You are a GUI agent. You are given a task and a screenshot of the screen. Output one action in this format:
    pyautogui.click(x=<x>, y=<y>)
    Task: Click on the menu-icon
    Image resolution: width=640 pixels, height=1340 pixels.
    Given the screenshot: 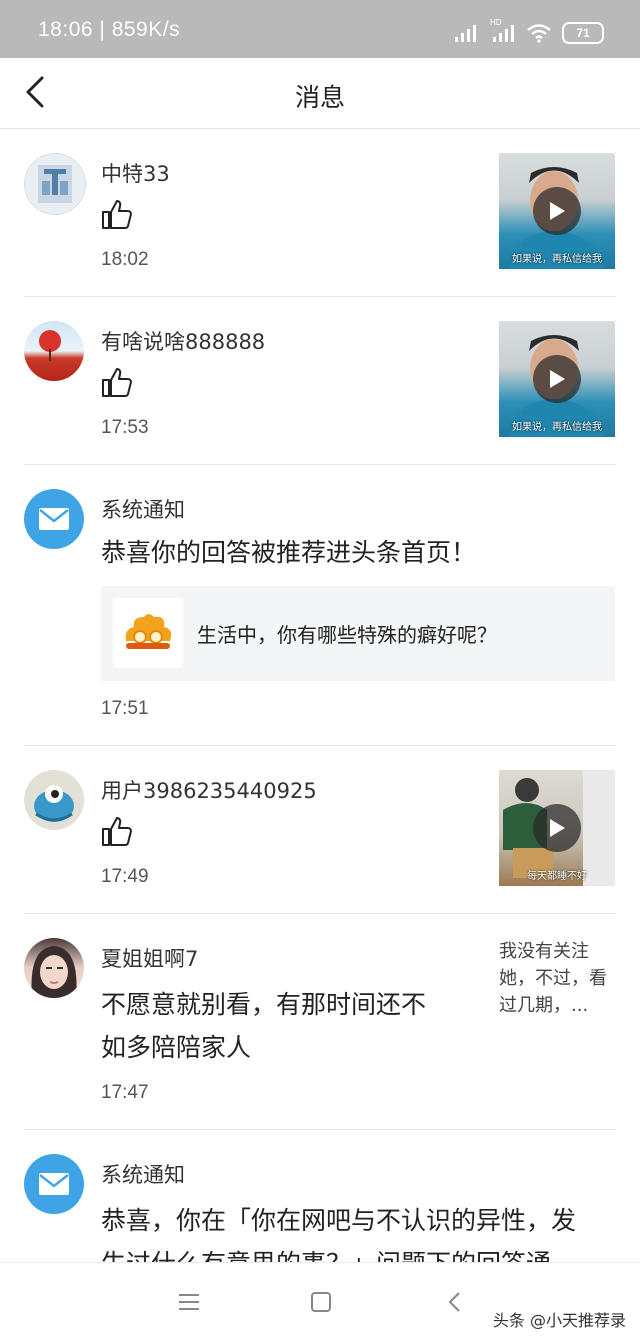 What is the action you would take?
    pyautogui.click(x=189, y=1302)
    